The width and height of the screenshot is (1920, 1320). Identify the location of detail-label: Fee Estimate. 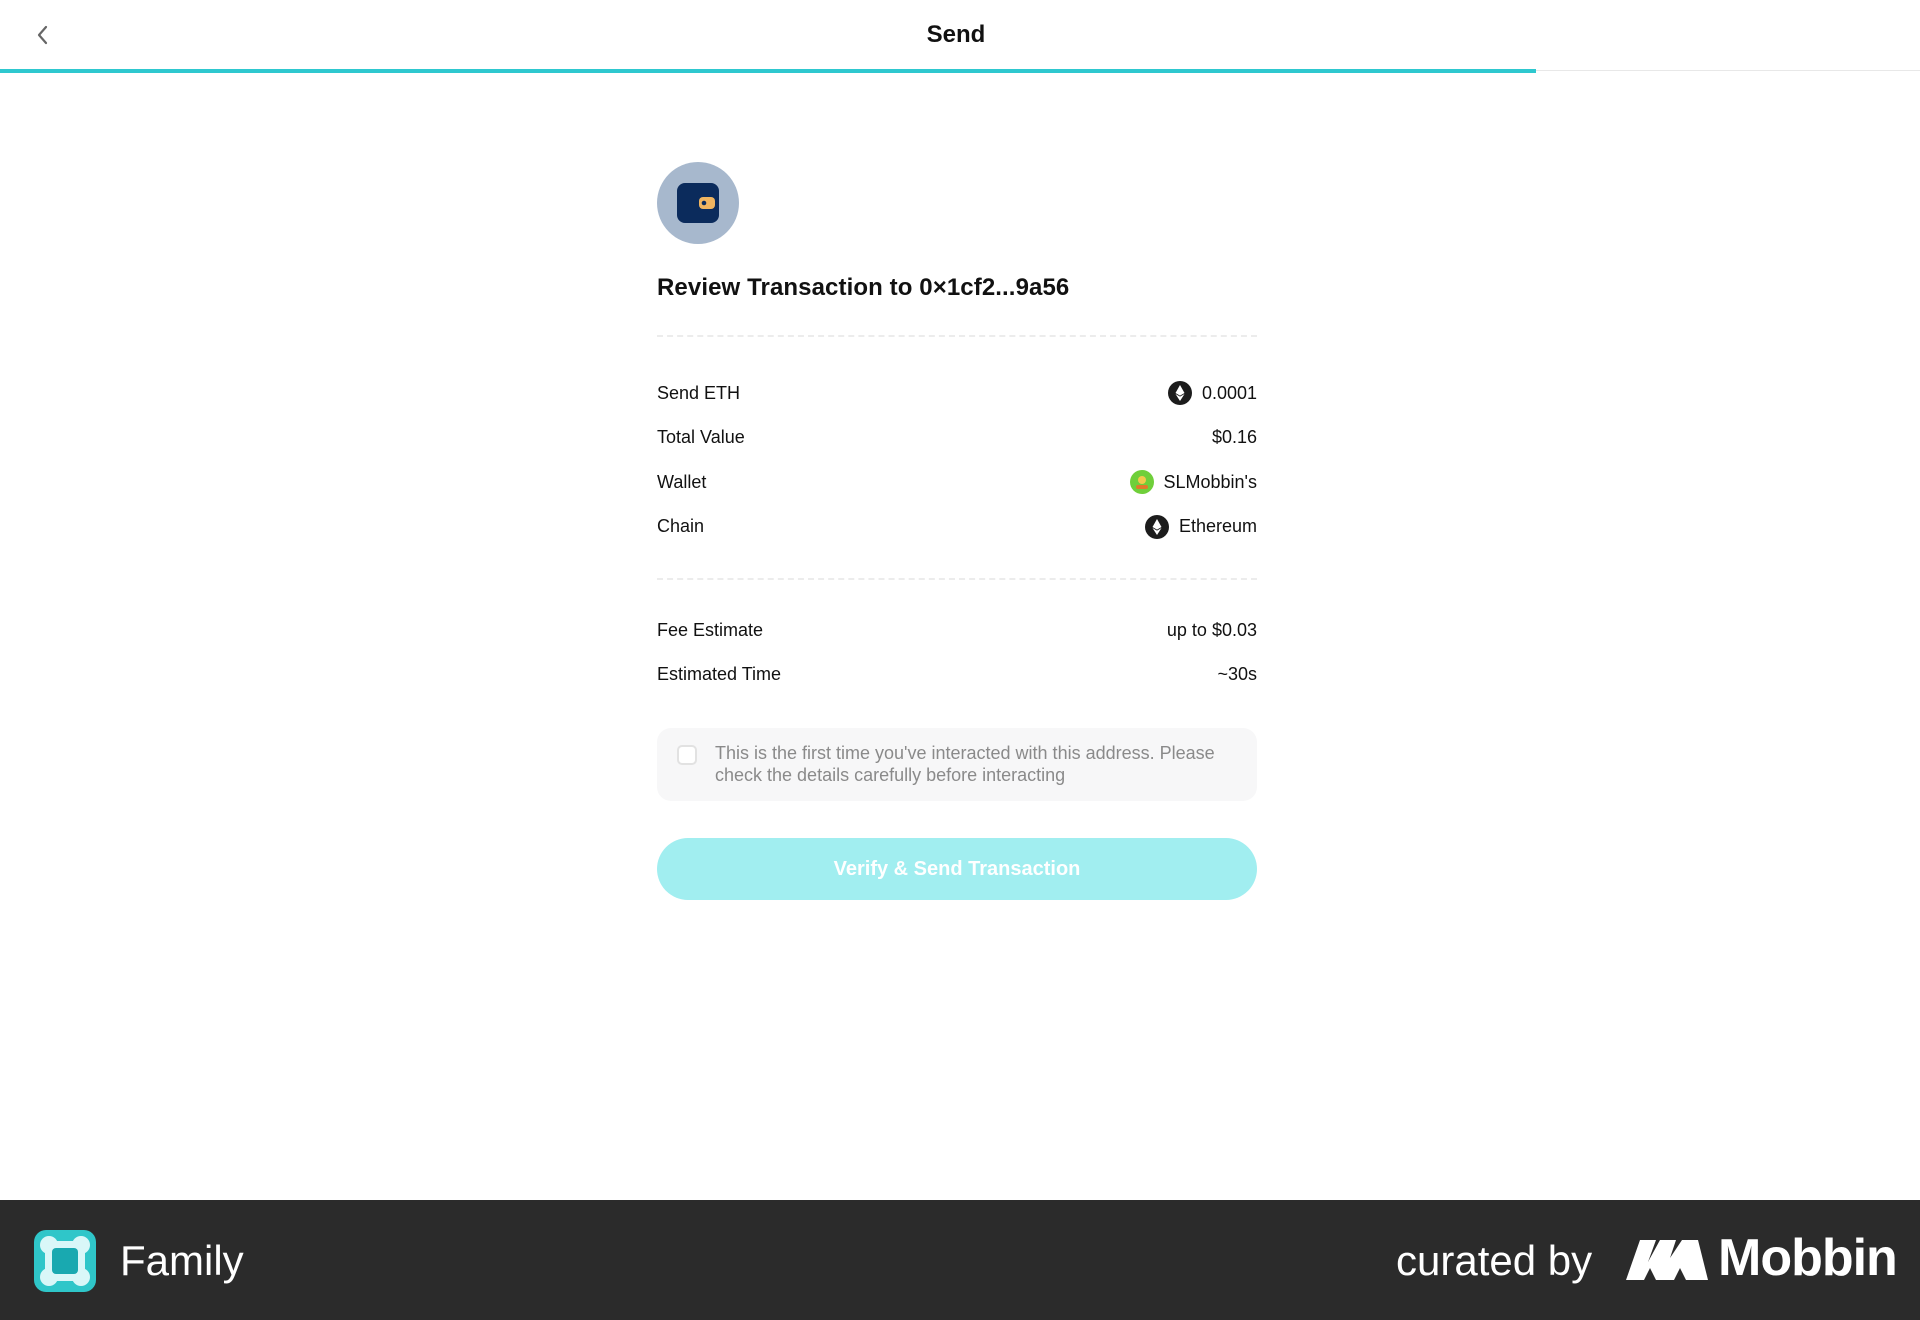
(710, 629).